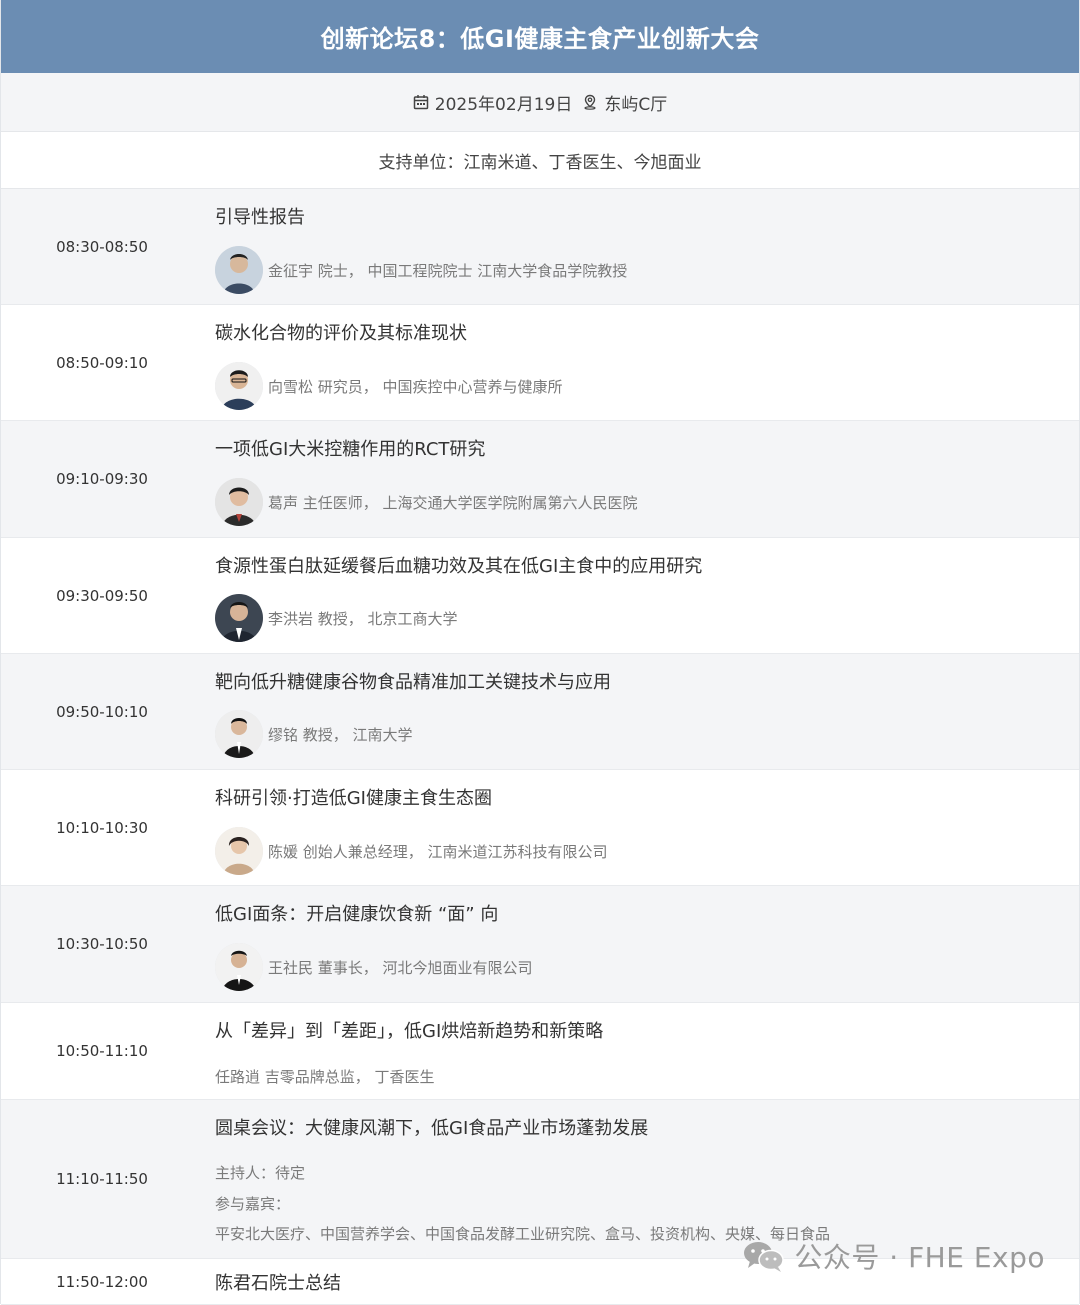 This screenshot has height=1305, width=1080. What do you see at coordinates (102, 246) in the screenshot?
I see `agenda-time: 08:30-08:50` at bounding box center [102, 246].